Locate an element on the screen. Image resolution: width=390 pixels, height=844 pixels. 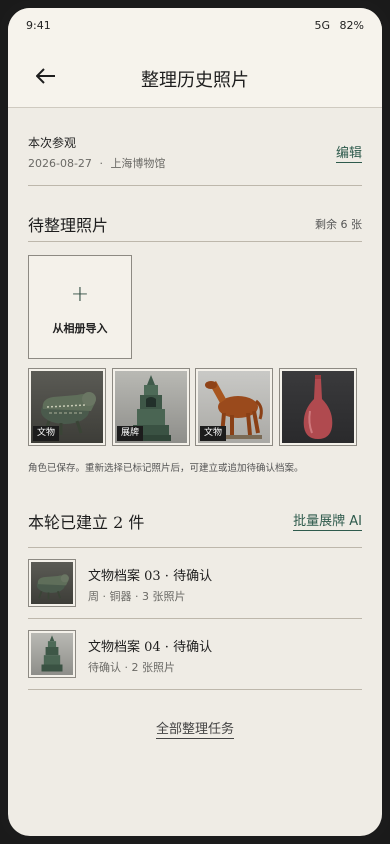
battery-level: 82% is located at coordinates (351, 25).